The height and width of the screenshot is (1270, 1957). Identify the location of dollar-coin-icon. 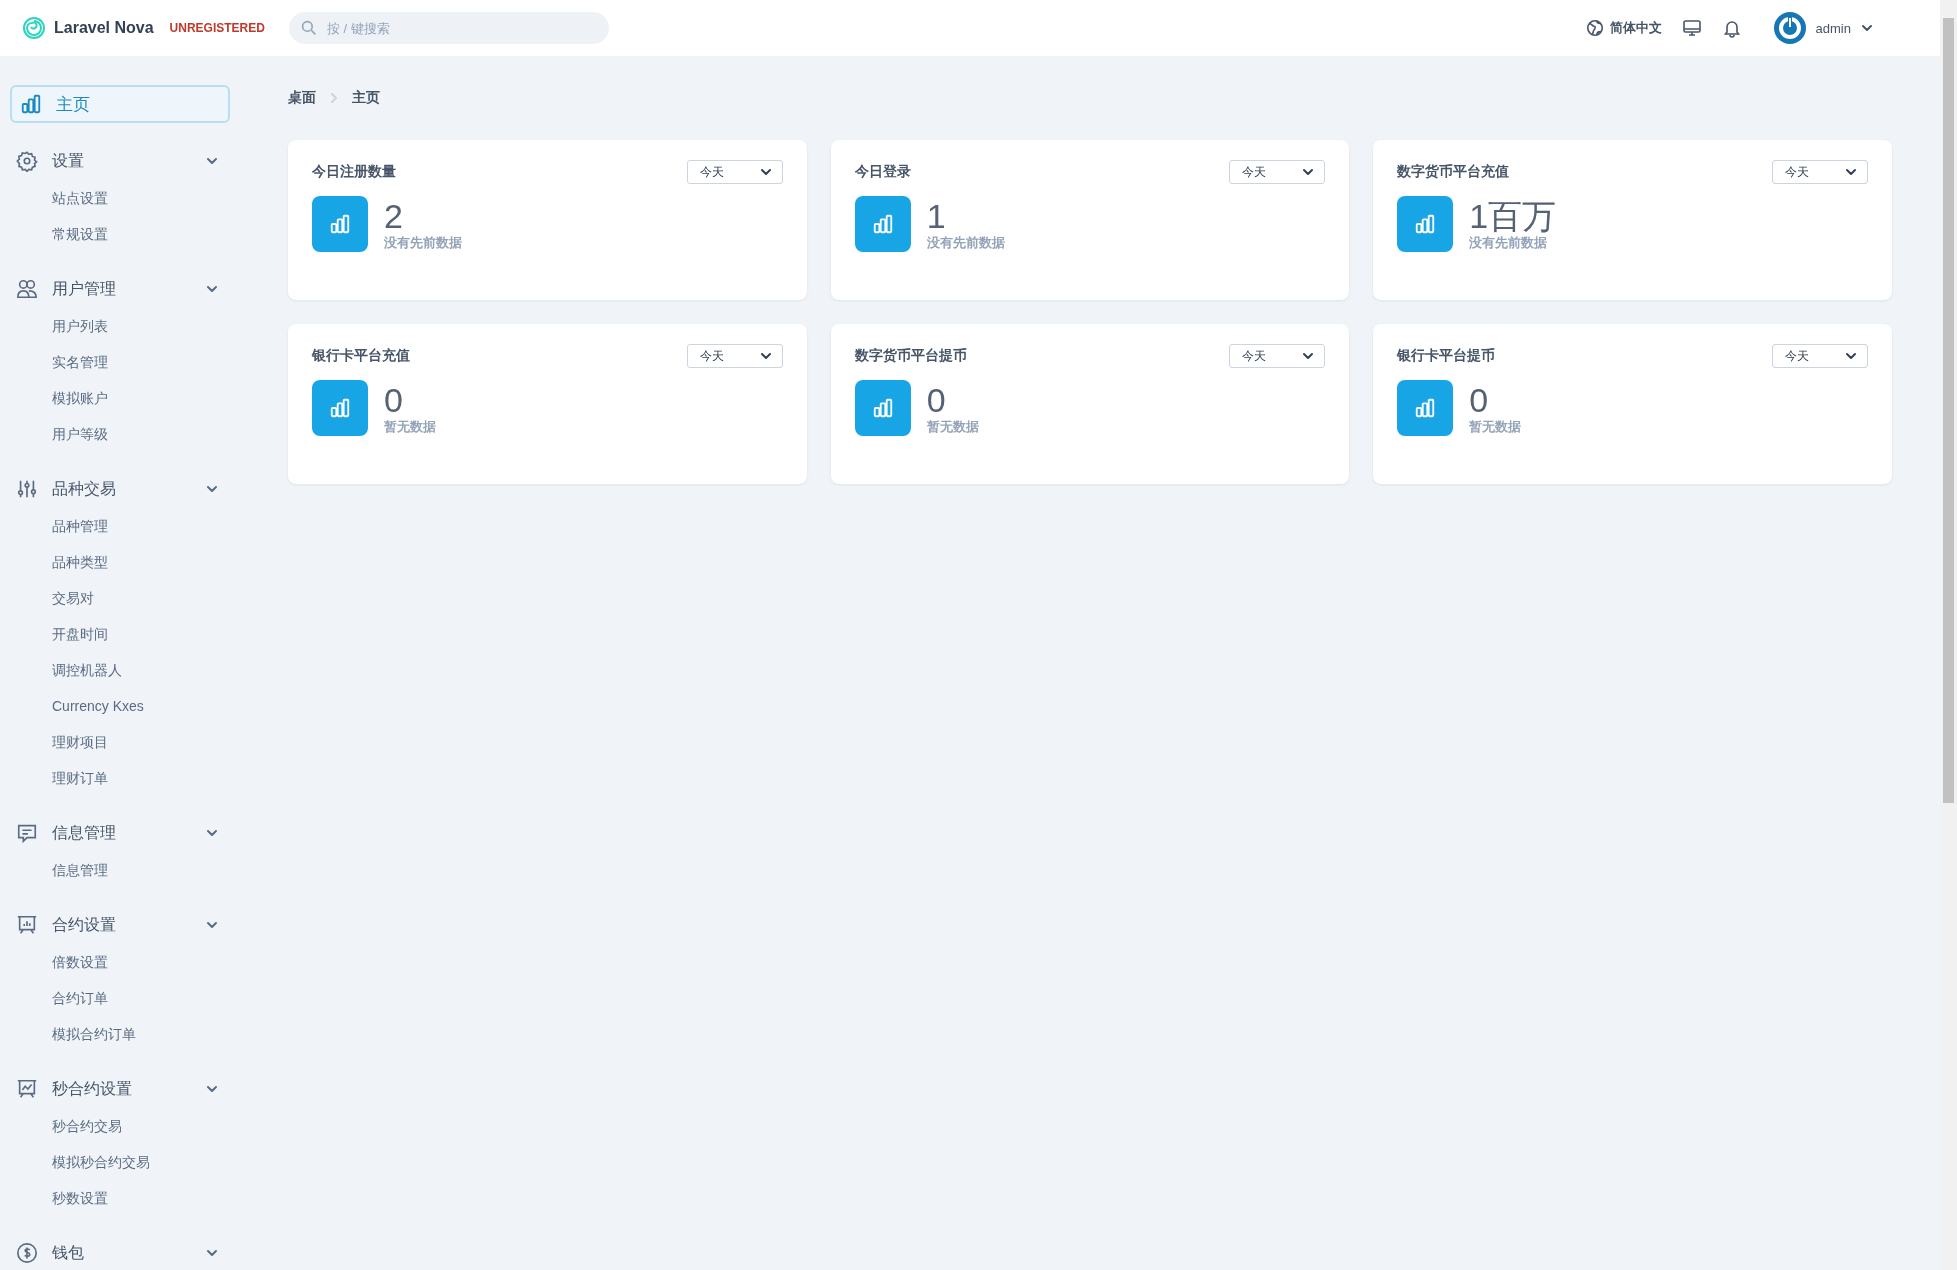
(27, 1253).